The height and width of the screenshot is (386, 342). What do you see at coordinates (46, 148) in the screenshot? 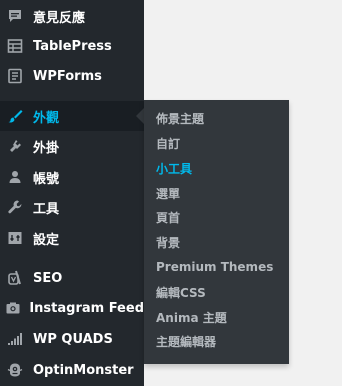
I see `sidebar-item-label: 外掛` at bounding box center [46, 148].